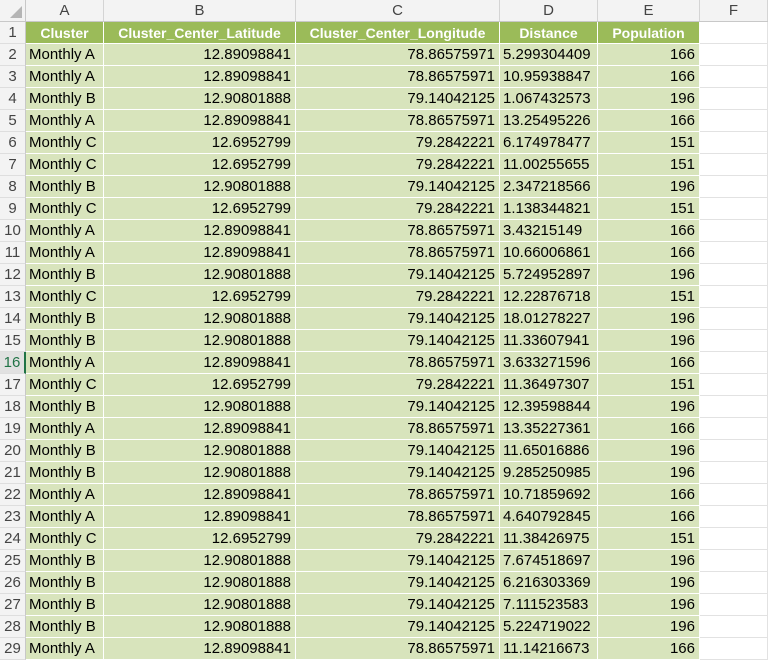 This screenshot has width=768, height=666. What do you see at coordinates (13, 77) in the screenshot?
I see `row-number: 3` at bounding box center [13, 77].